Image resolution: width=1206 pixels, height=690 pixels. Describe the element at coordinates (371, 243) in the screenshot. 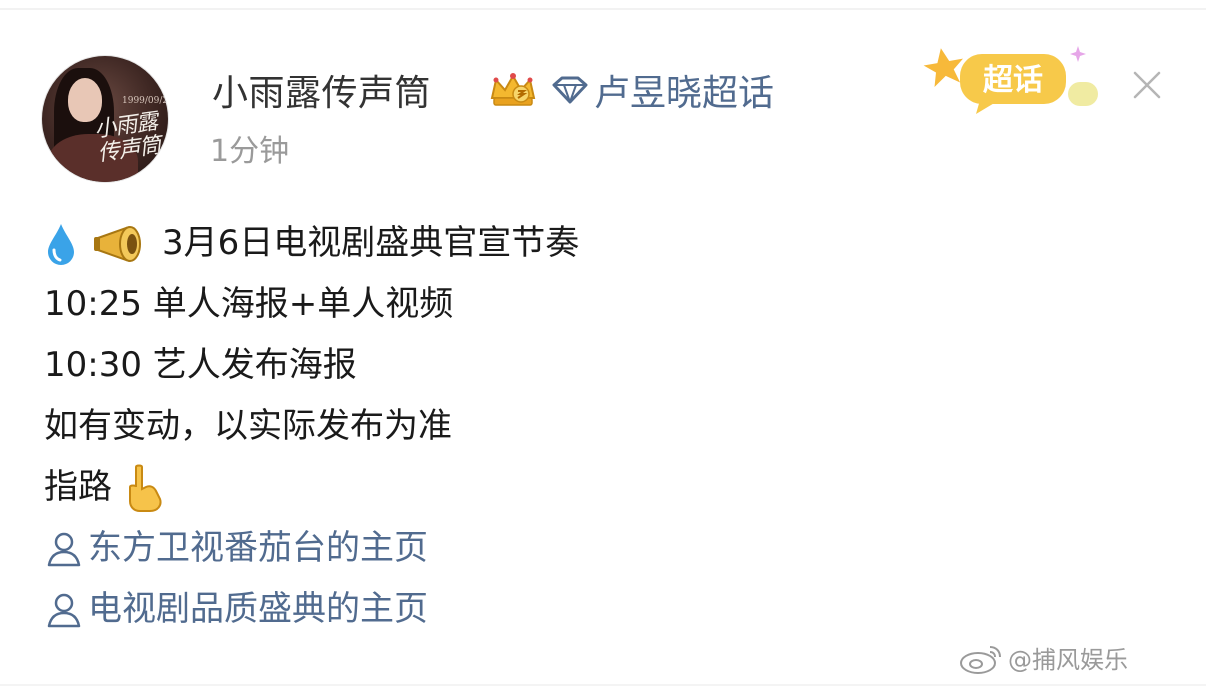

I see `post-line-text: 3月6日电视剧盛典官宣节奏` at that location.